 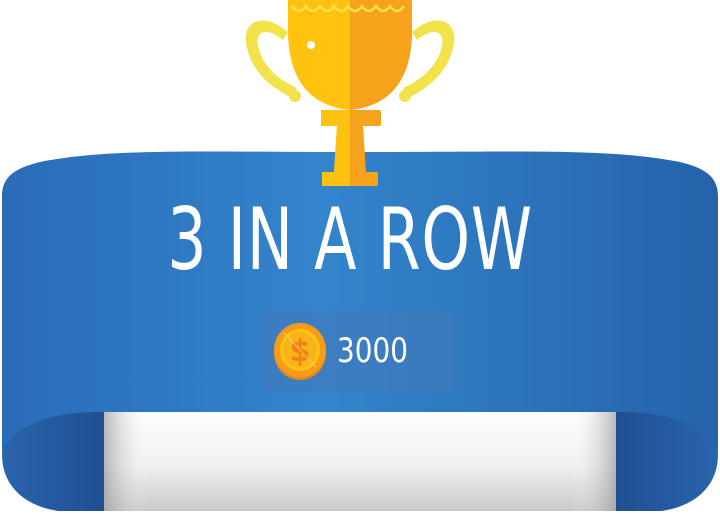 What do you see at coordinates (372, 351) in the screenshot?
I see `reward-amount: 3000` at bounding box center [372, 351].